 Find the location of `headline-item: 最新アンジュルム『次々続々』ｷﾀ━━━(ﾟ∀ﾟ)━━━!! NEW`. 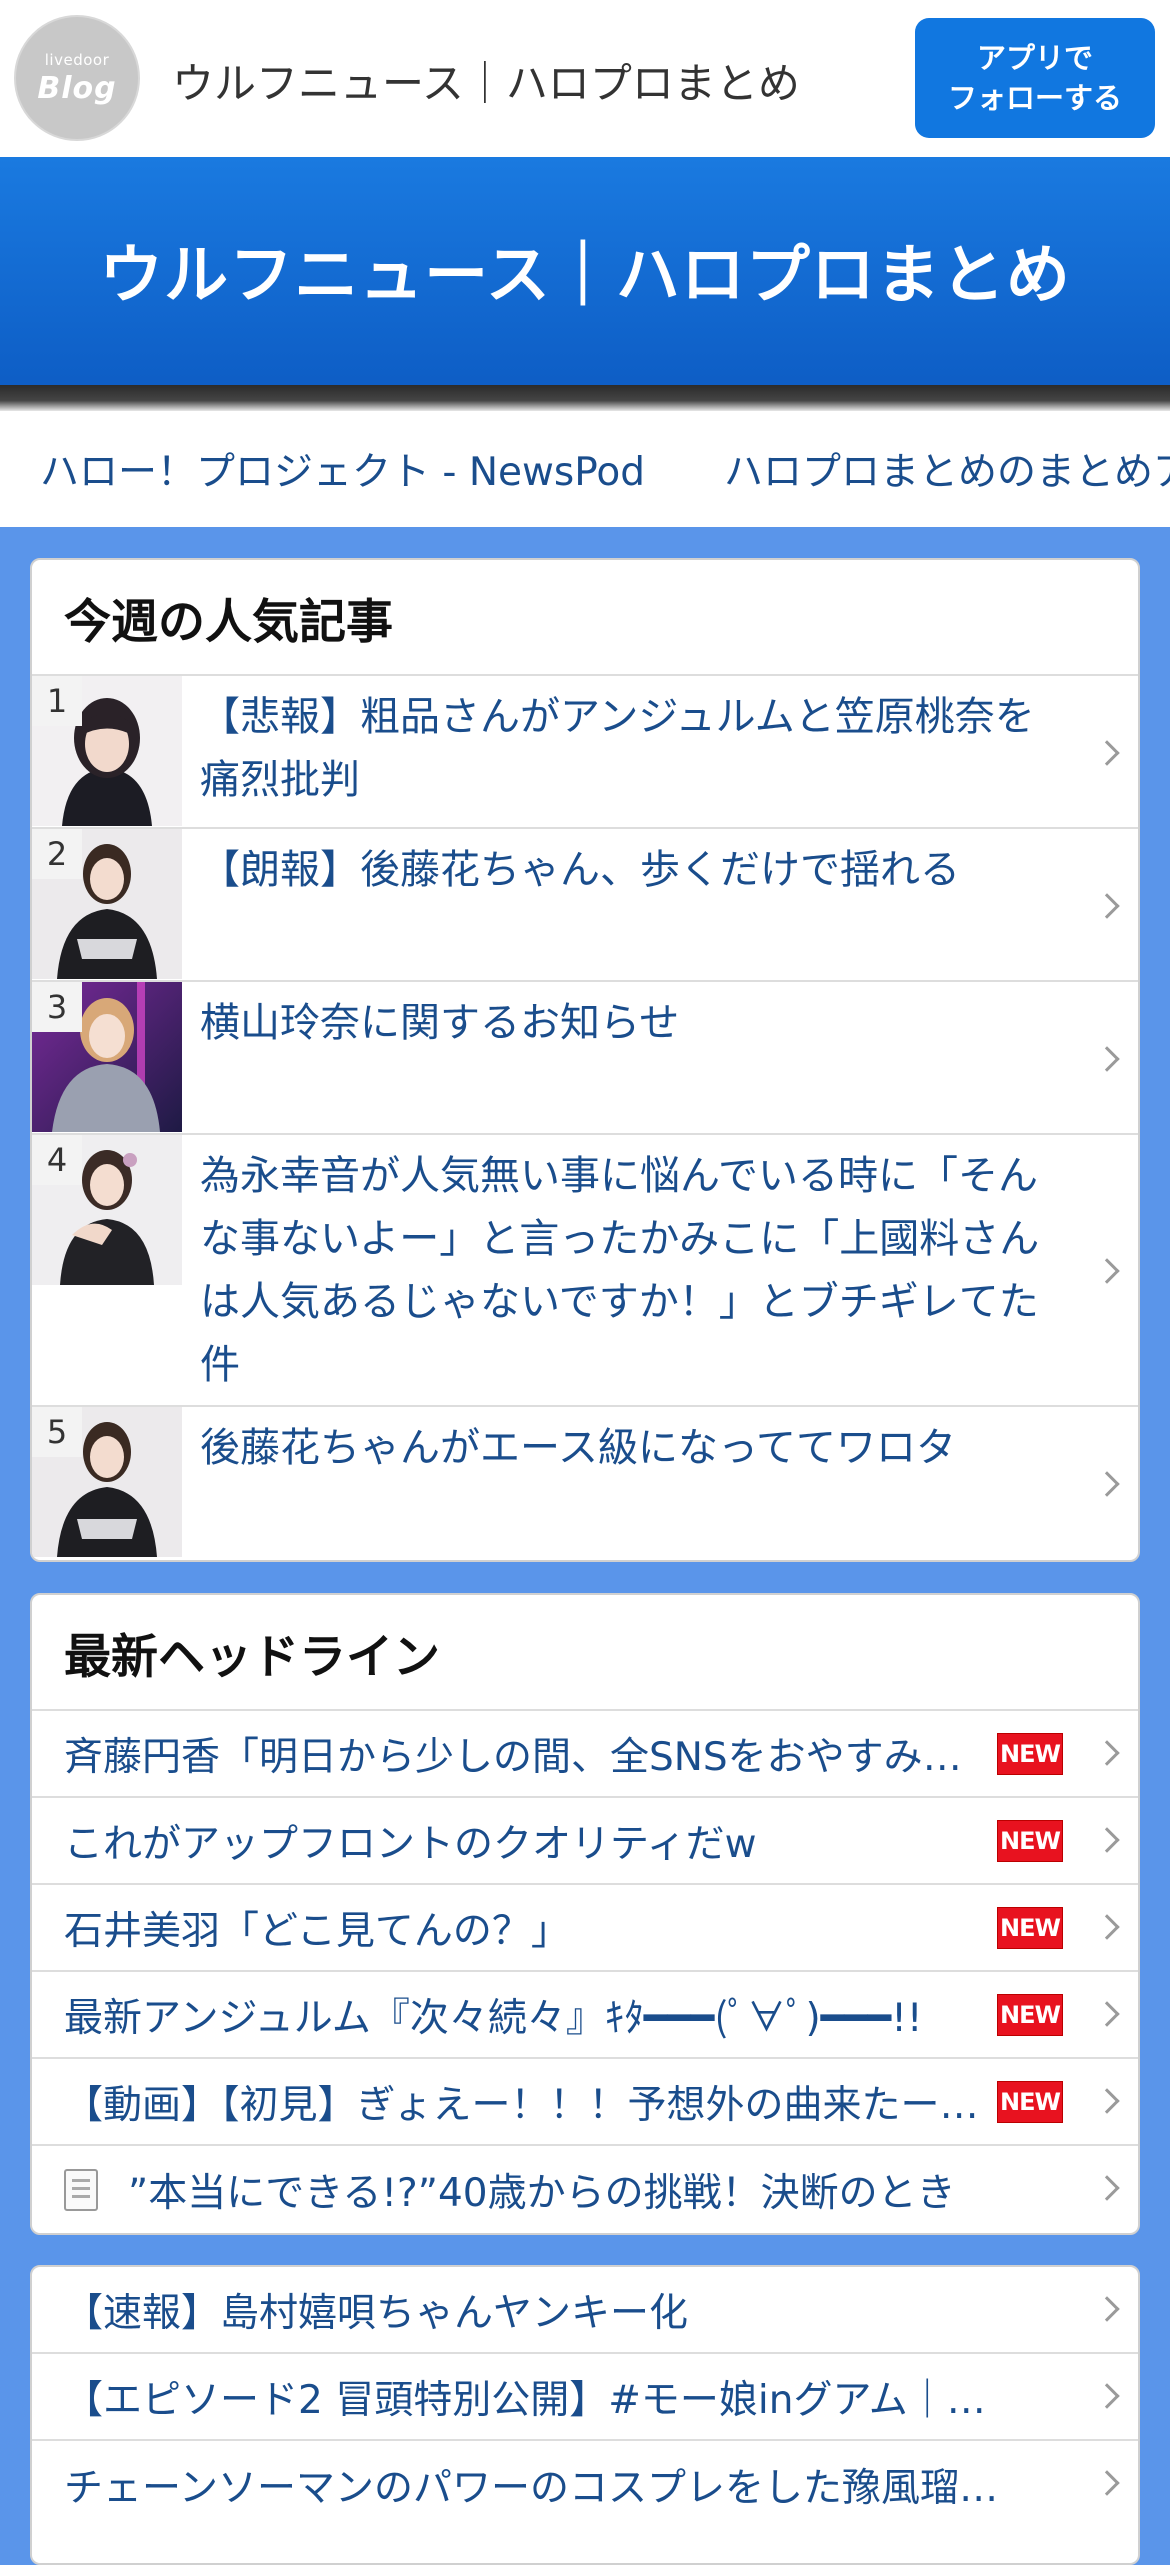

headline-item: 最新アンジュルム『次々続々』ｷﾀ━━━(ﾟ∀ﾟ)━━━!! NEW is located at coordinates (585, 2015).